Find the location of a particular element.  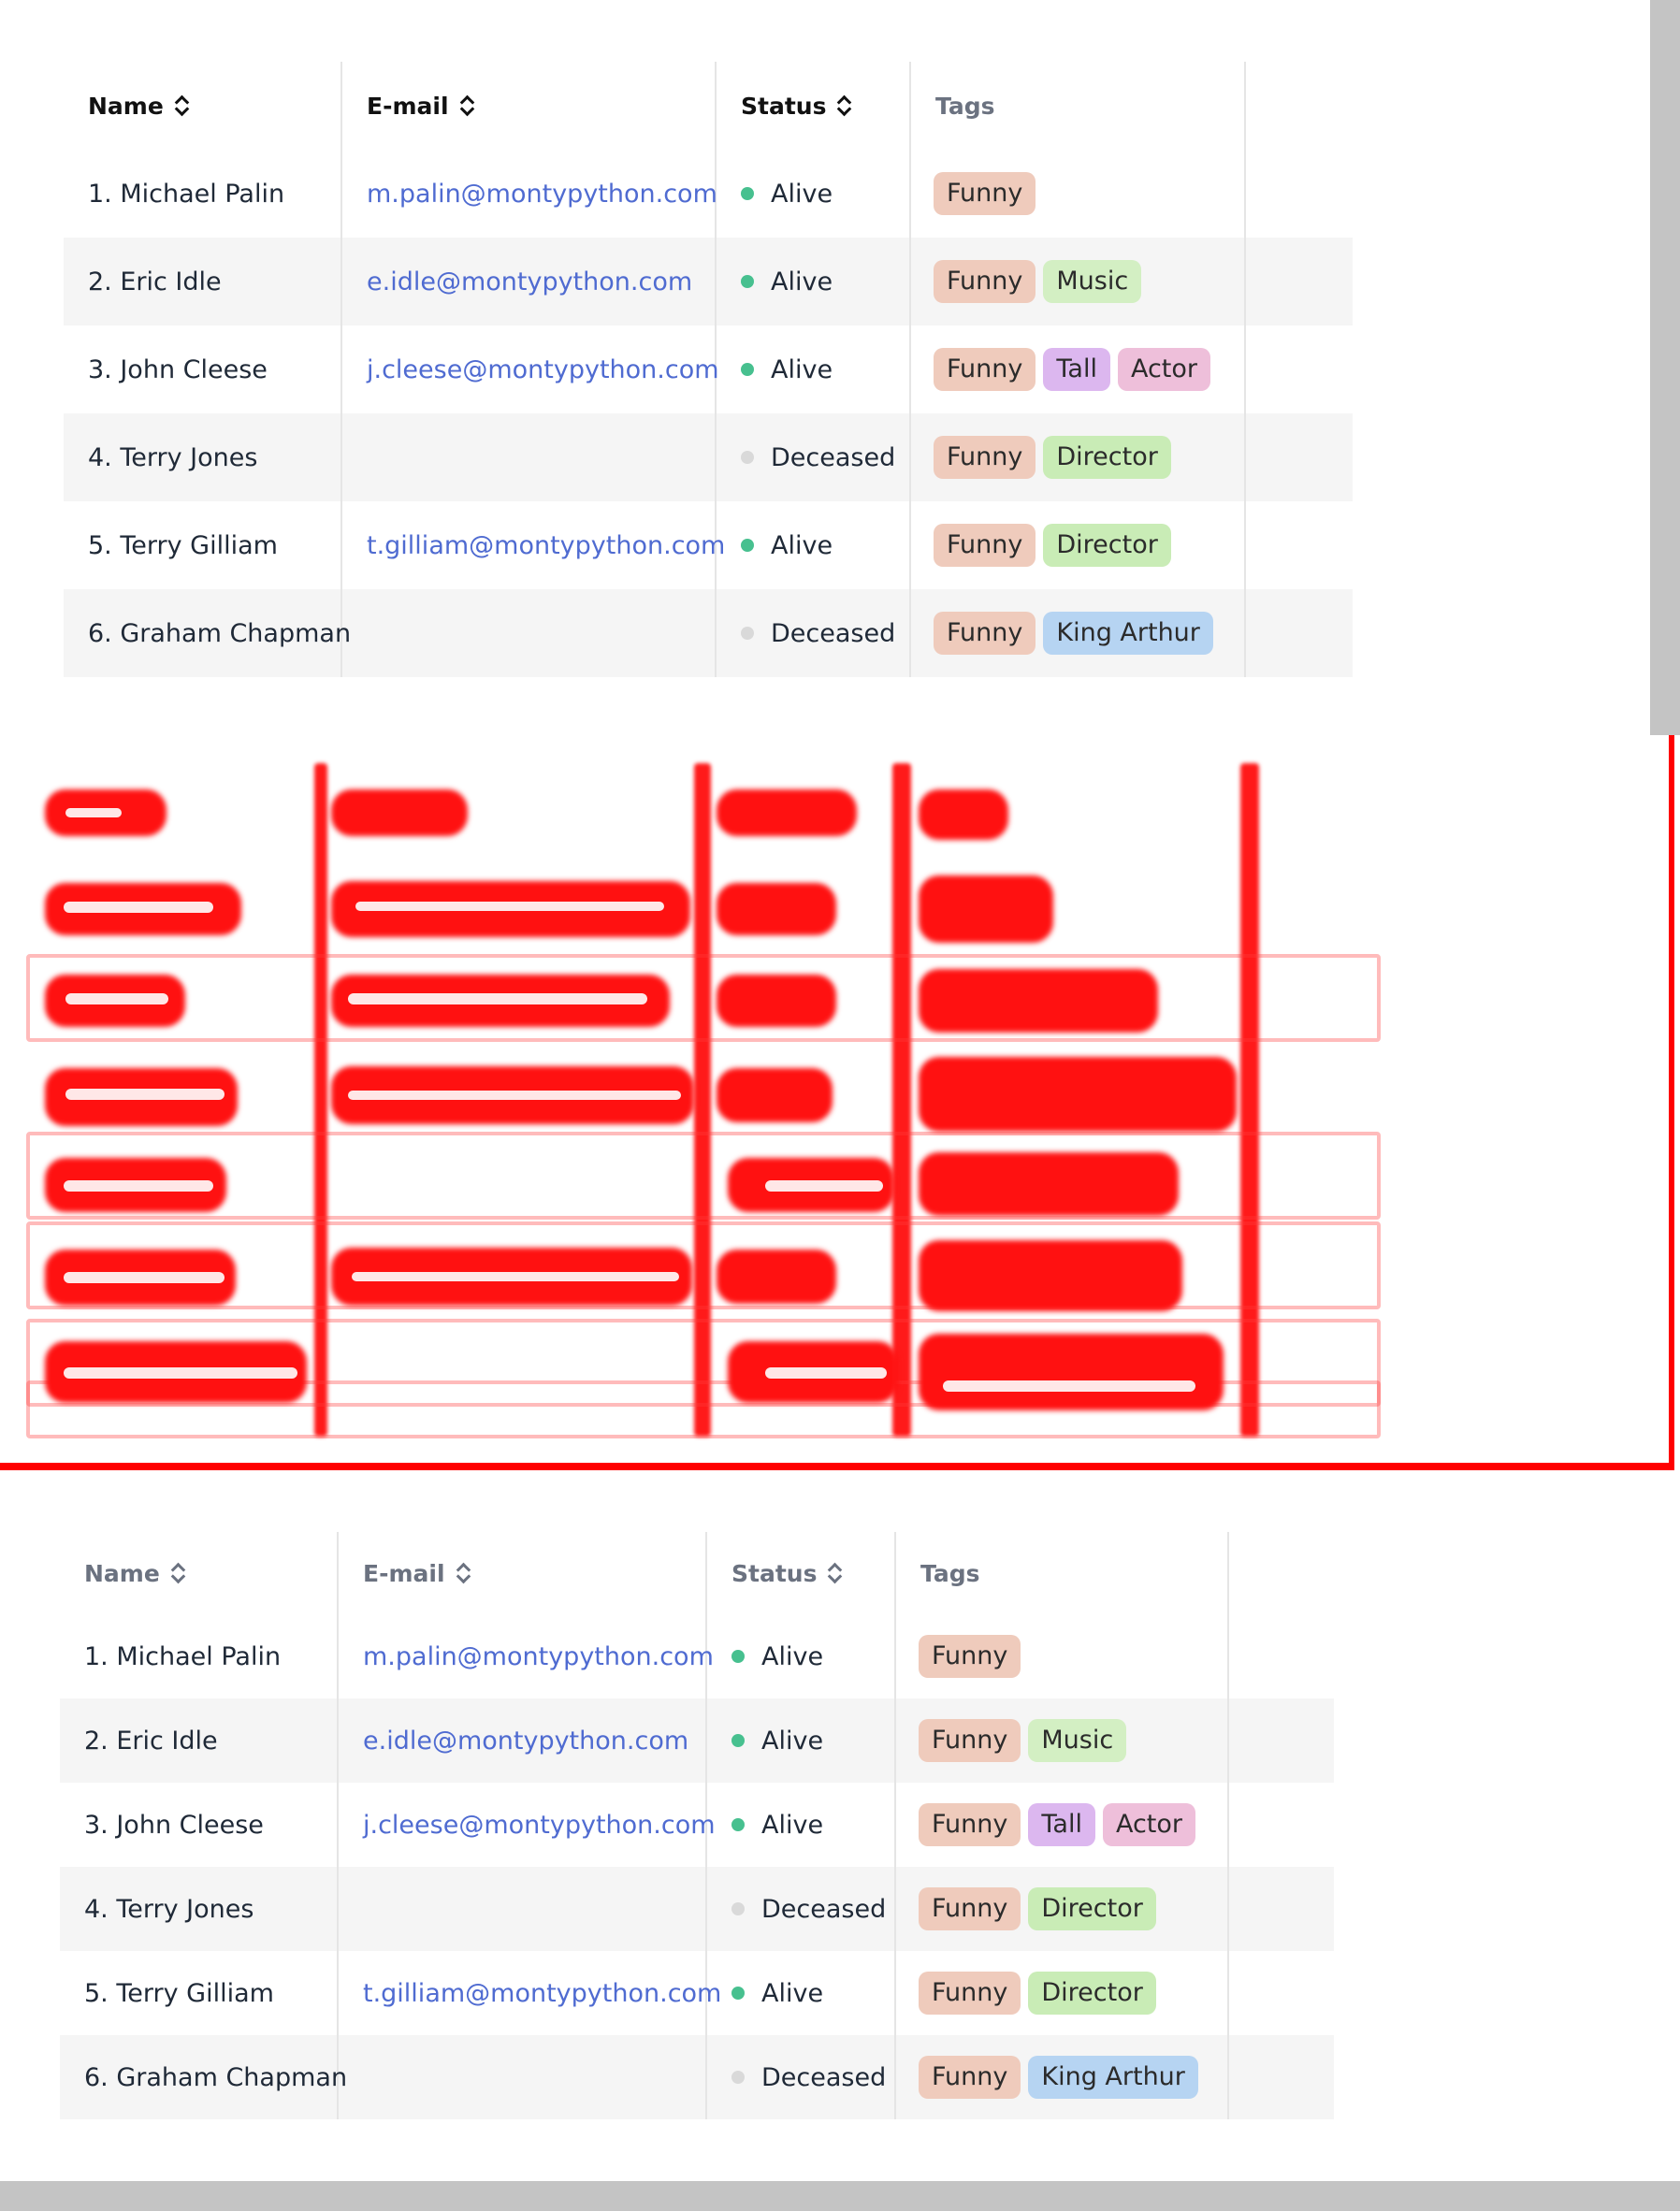

name-cell: 4. Terry Jones is located at coordinates (199, 1909).